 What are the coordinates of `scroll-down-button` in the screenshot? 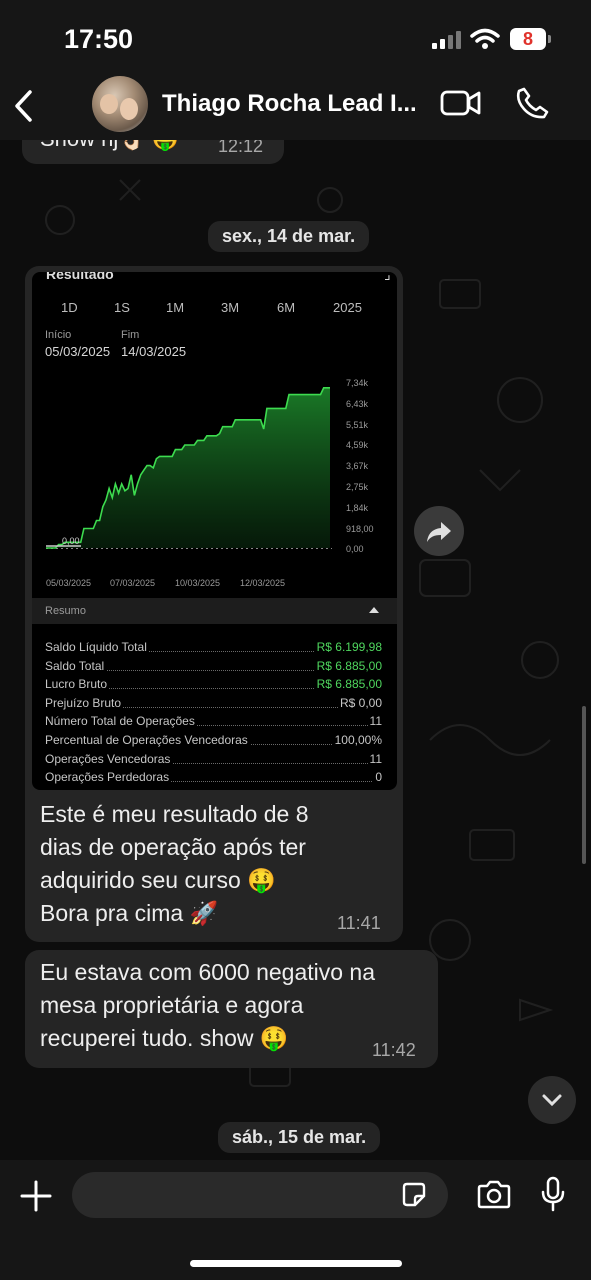 It's located at (552, 1100).